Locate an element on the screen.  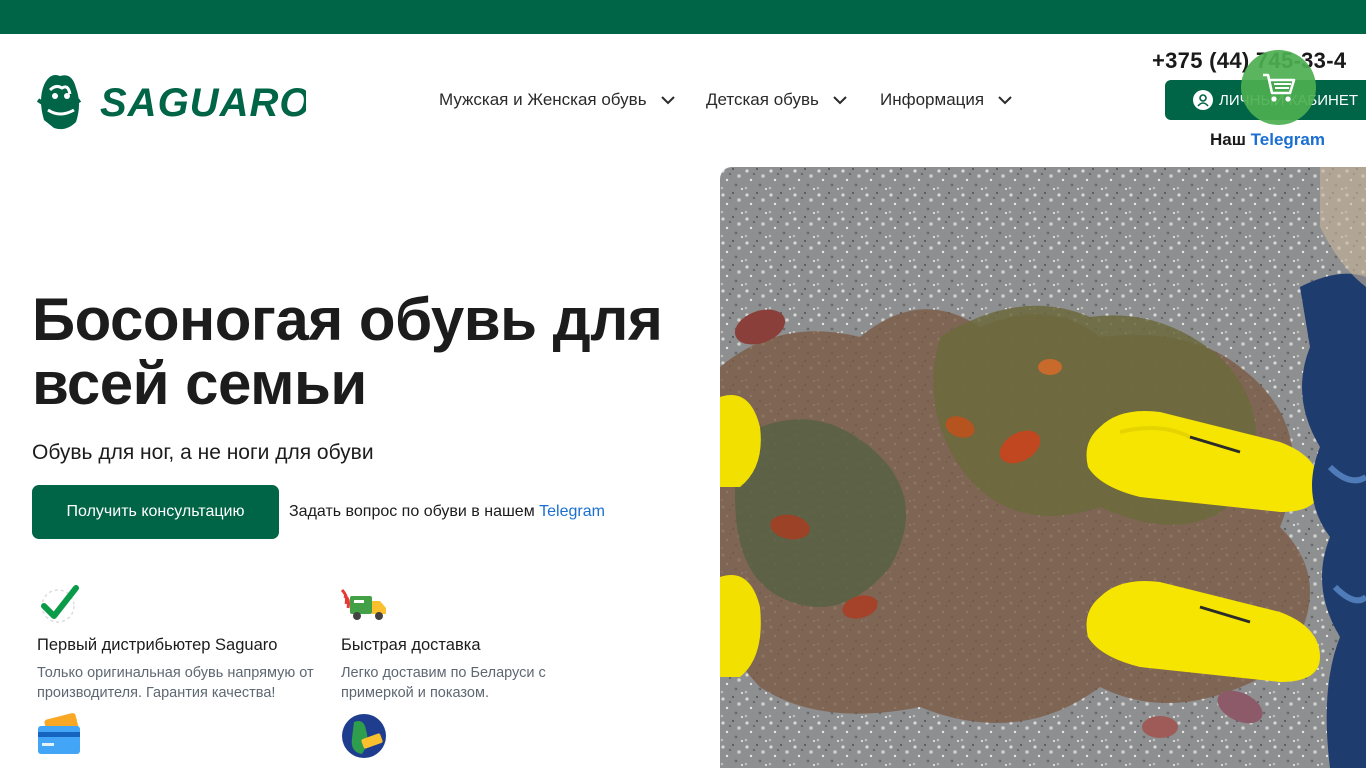
telegram-link: Telegram is located at coordinates (1288, 139).